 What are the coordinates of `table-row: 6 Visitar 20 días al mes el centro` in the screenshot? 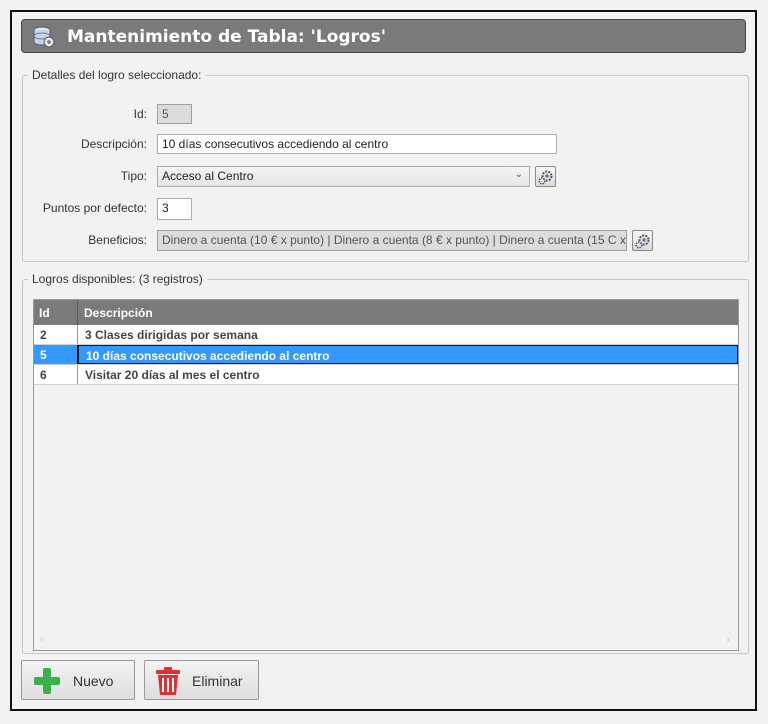 It's located at (386, 375).